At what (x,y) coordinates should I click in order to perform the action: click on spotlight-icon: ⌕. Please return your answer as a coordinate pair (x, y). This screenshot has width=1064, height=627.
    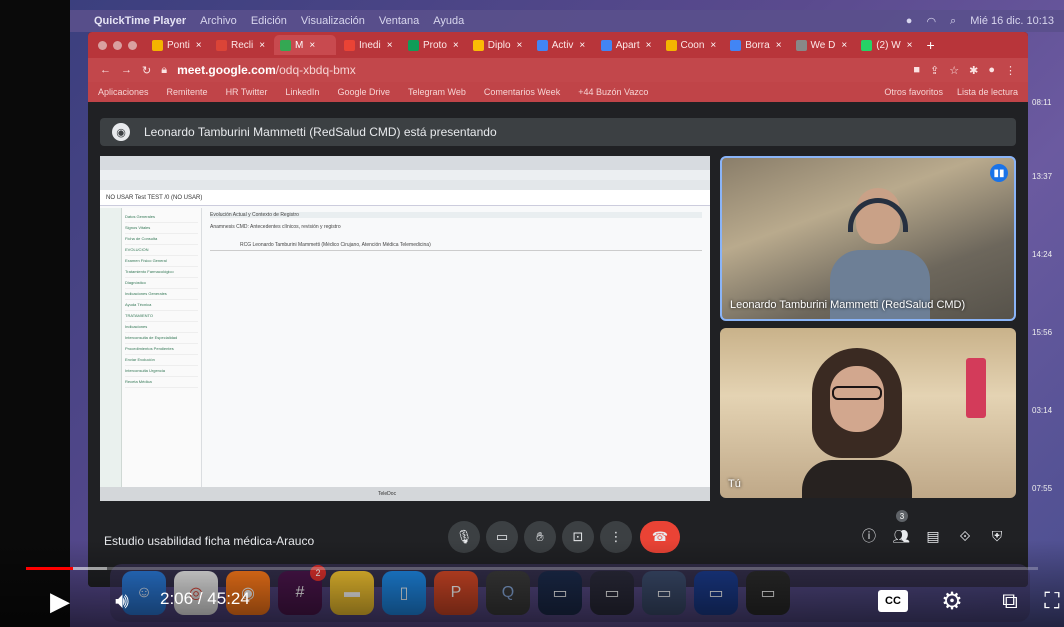
    Looking at the image, I should click on (953, 21).